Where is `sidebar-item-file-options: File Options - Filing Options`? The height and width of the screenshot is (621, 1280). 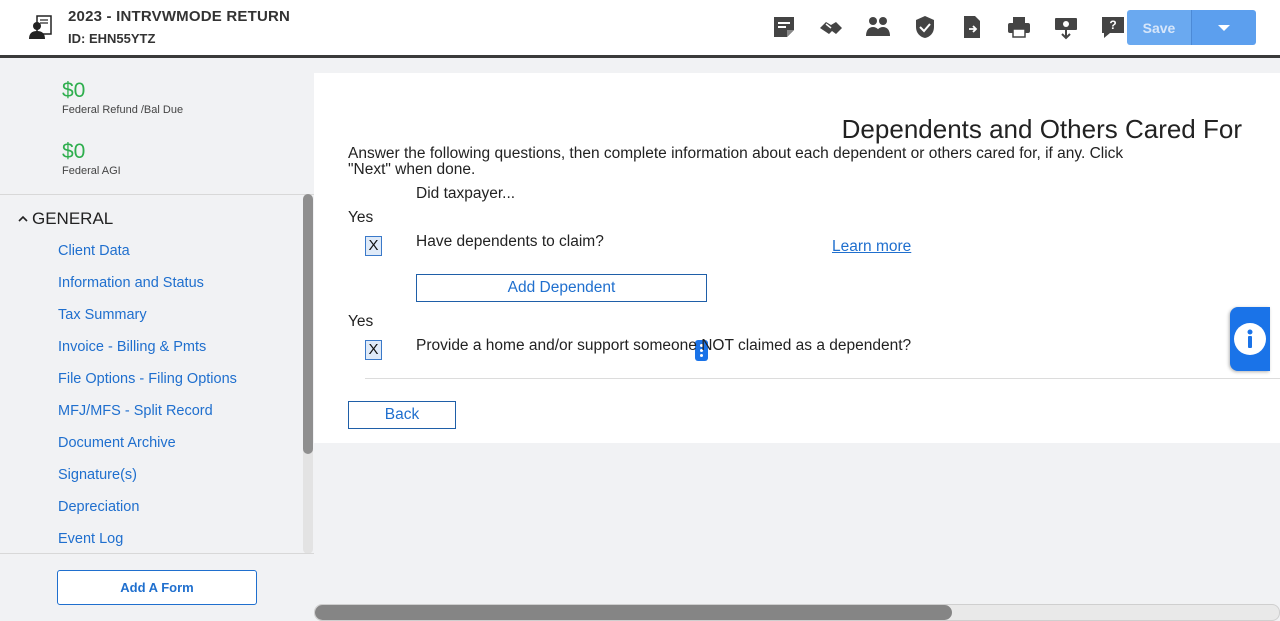 sidebar-item-file-options: File Options - Filing Options is located at coordinates (147, 385).